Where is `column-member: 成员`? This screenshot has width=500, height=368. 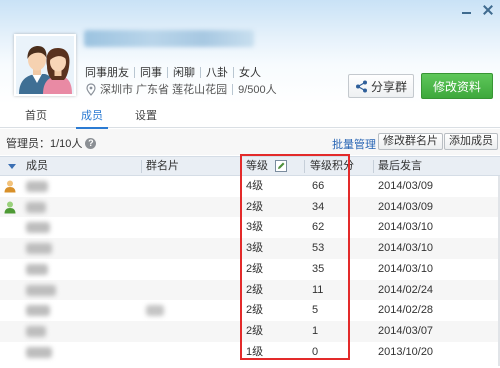
column-member: 成员 is located at coordinates (37, 166).